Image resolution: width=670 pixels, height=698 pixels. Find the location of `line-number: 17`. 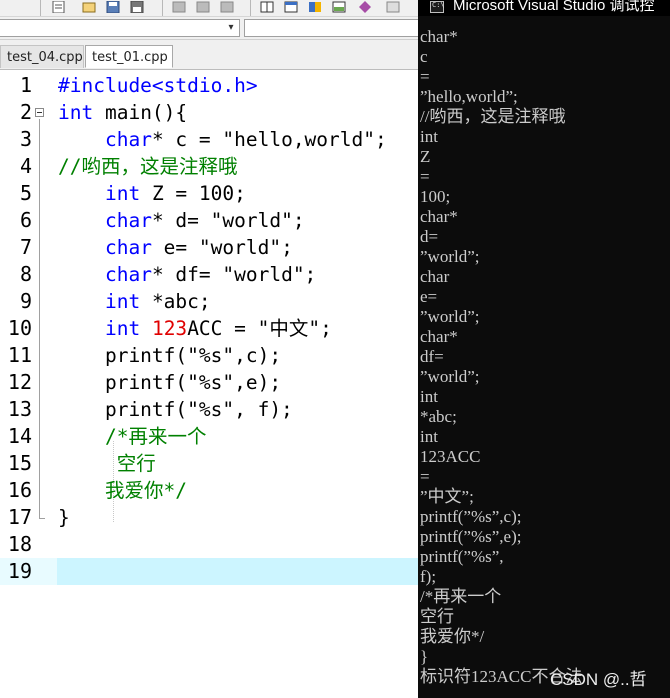

line-number: 17 is located at coordinates (19, 517).